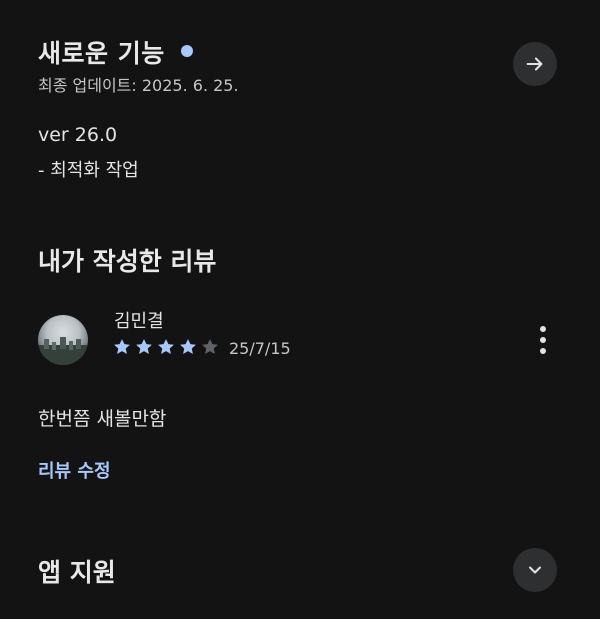  What do you see at coordinates (543, 340) in the screenshot?
I see `more-options-button` at bounding box center [543, 340].